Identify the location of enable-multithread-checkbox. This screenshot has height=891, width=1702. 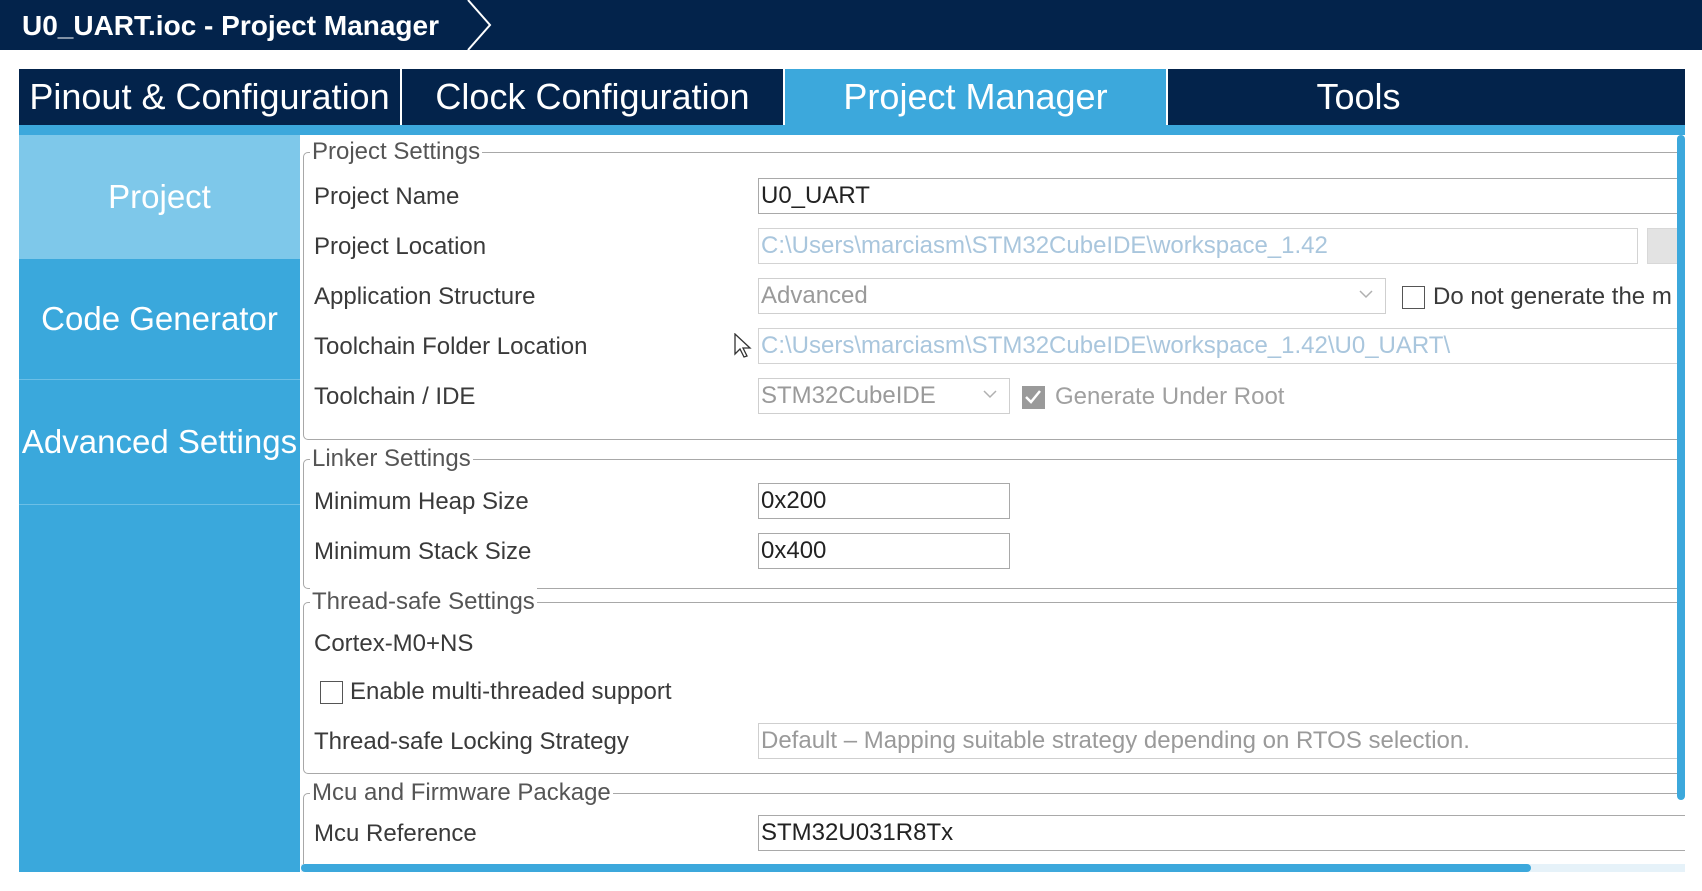
(331, 692).